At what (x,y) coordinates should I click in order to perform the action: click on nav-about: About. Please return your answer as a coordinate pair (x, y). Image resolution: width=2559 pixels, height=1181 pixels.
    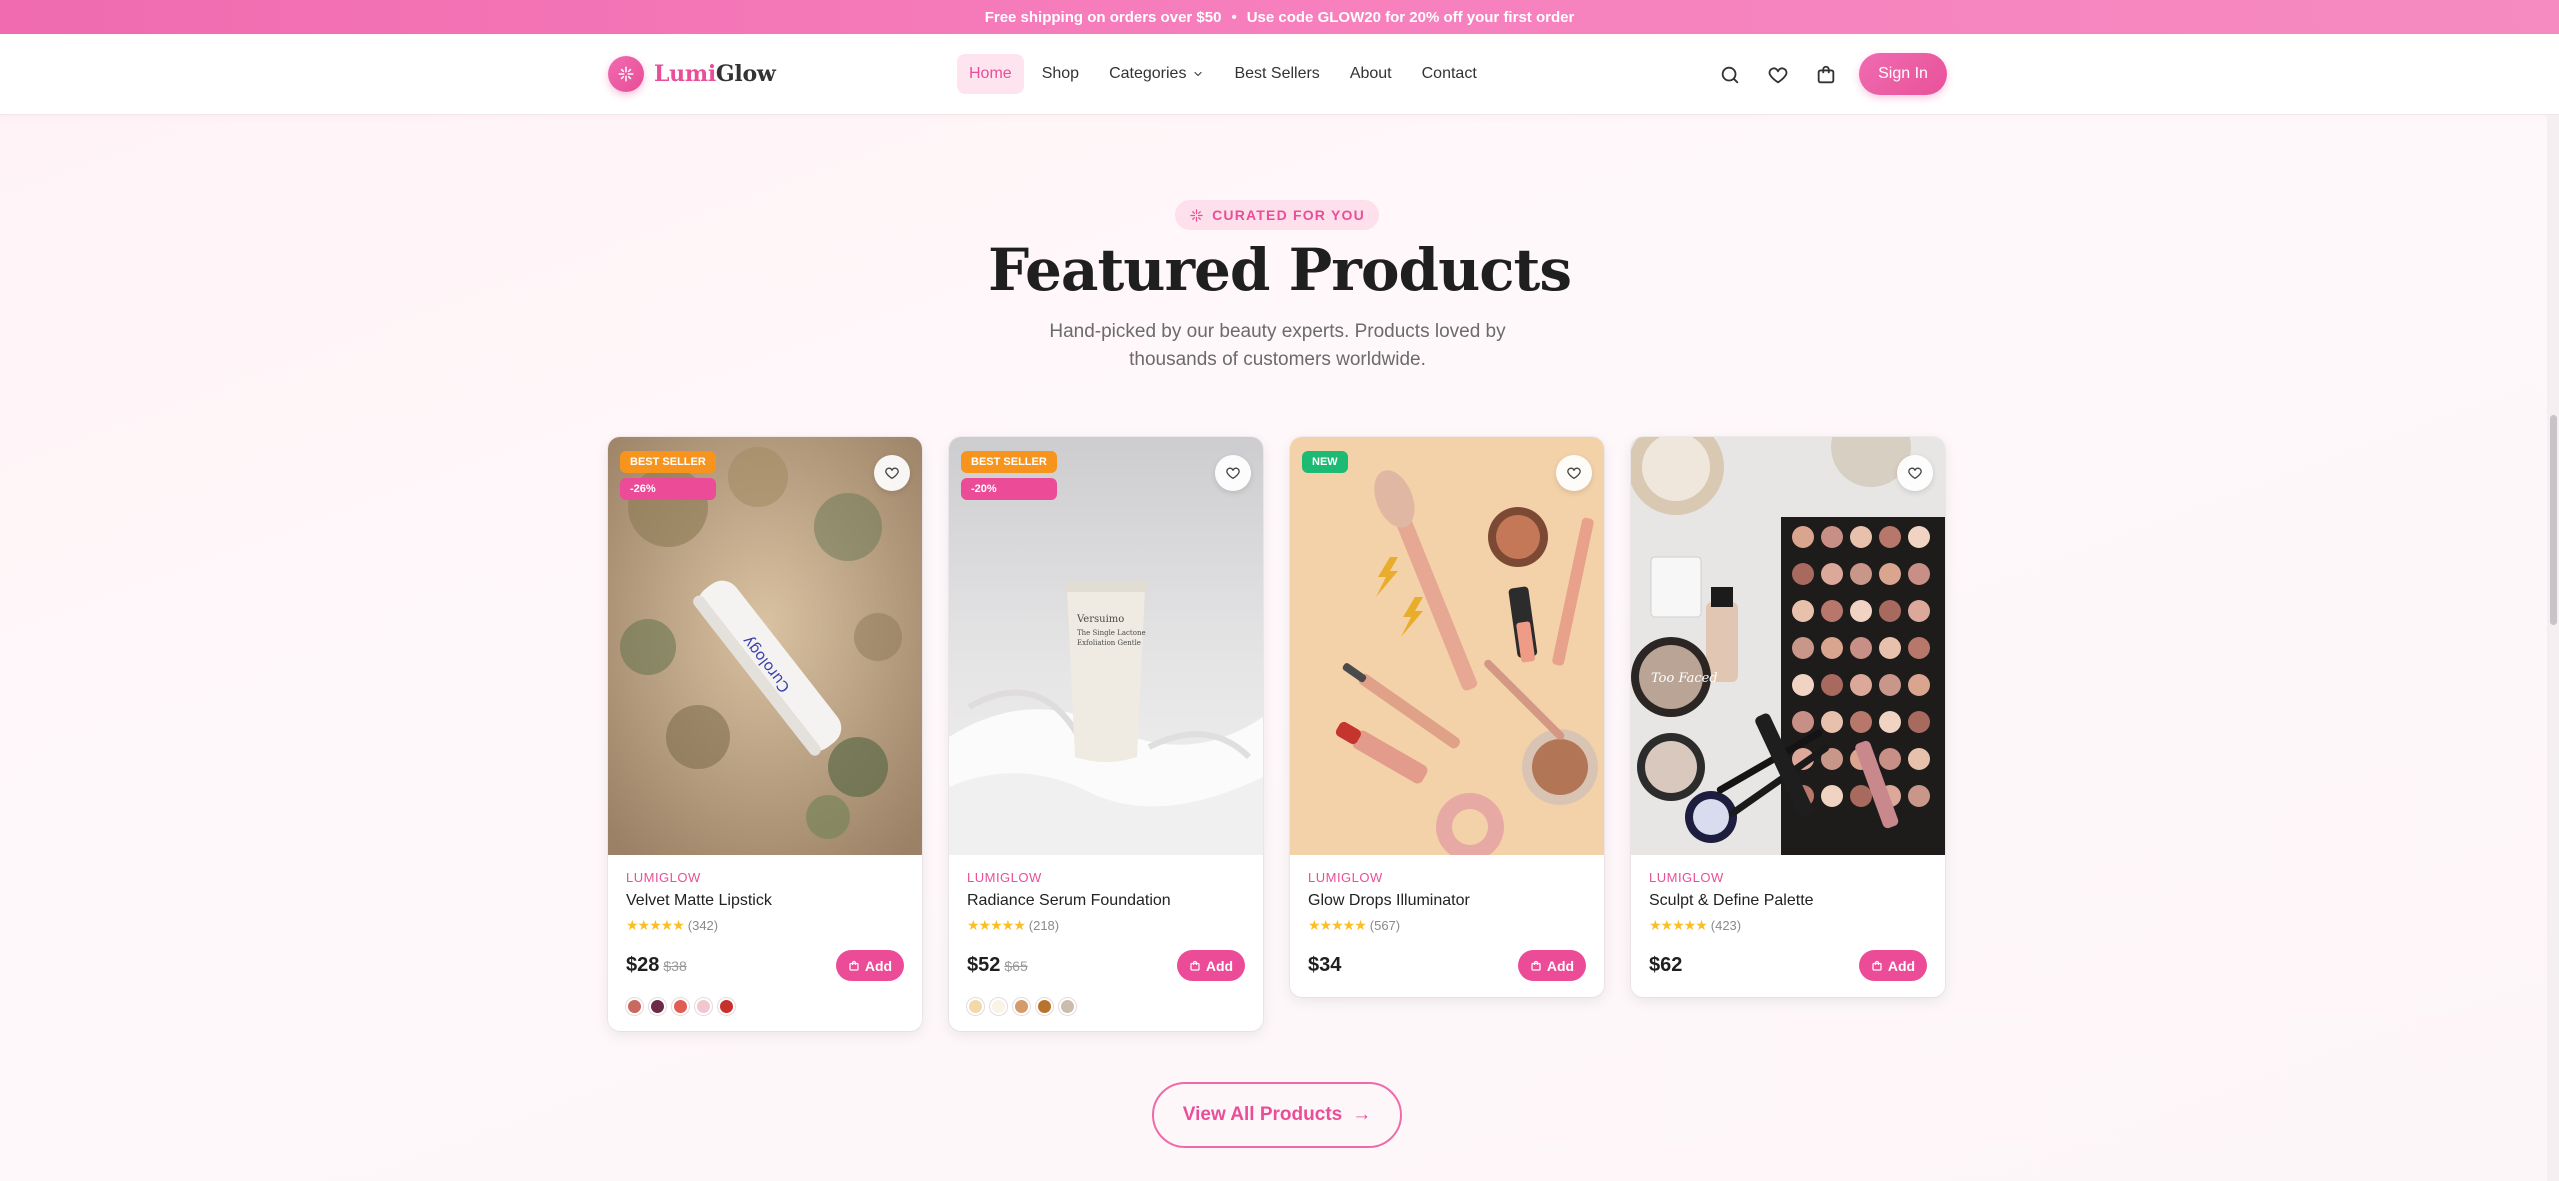
    Looking at the image, I should click on (1371, 74).